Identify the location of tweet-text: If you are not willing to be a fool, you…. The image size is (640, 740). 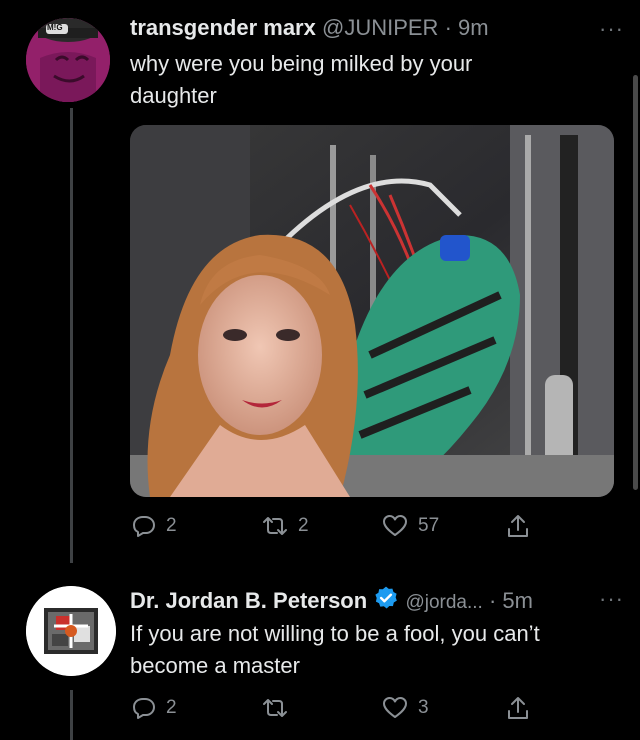
(335, 649).